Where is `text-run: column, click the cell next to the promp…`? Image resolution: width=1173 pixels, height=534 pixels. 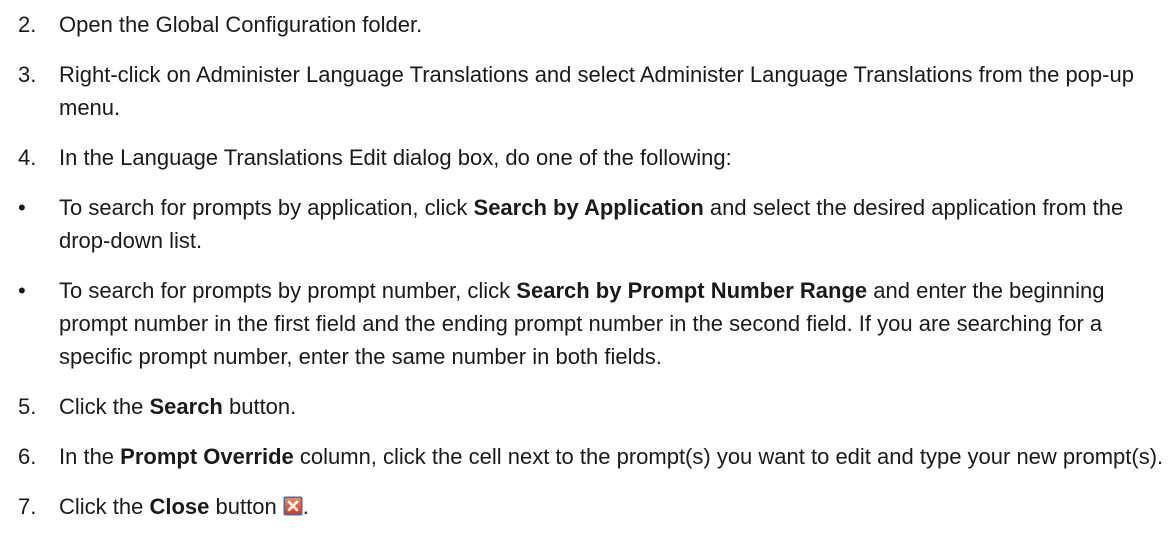
text-run: column, click the cell next to the promp… is located at coordinates (728, 456).